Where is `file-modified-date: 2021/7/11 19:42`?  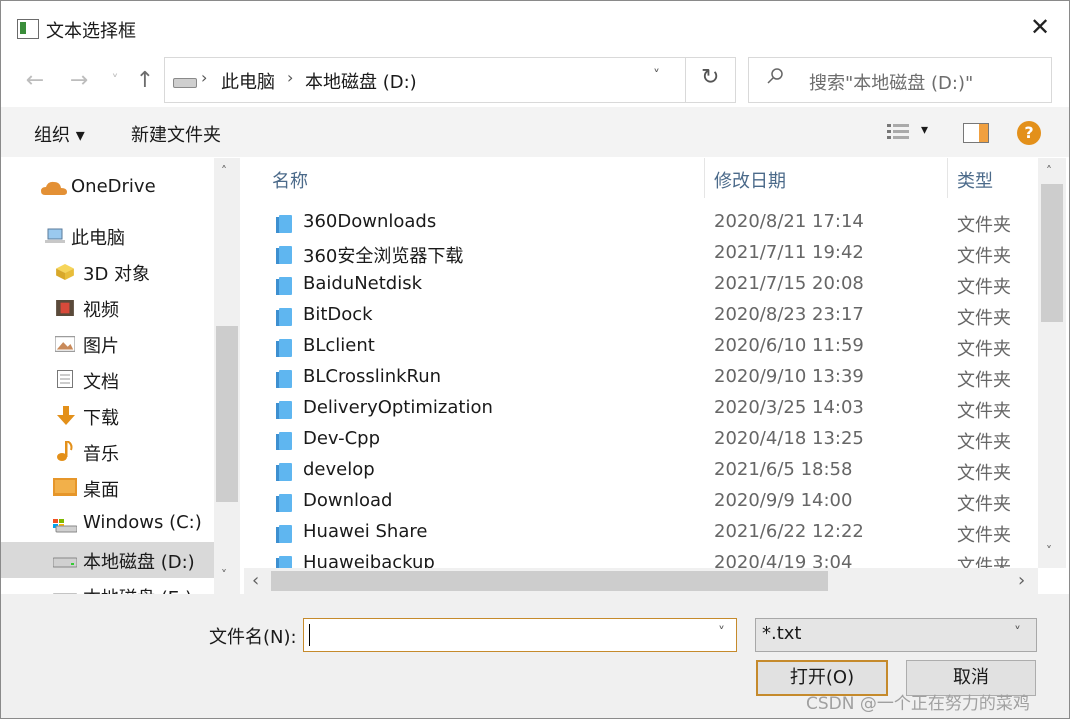 file-modified-date: 2021/7/11 19:42 is located at coordinates (789, 252).